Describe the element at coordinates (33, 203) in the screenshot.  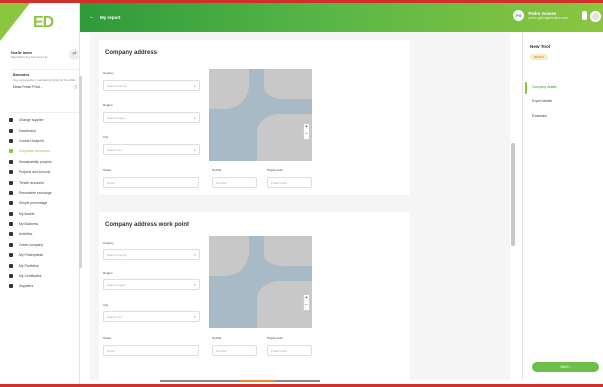
I see `sidebar-item-label: Simple percentage` at that location.